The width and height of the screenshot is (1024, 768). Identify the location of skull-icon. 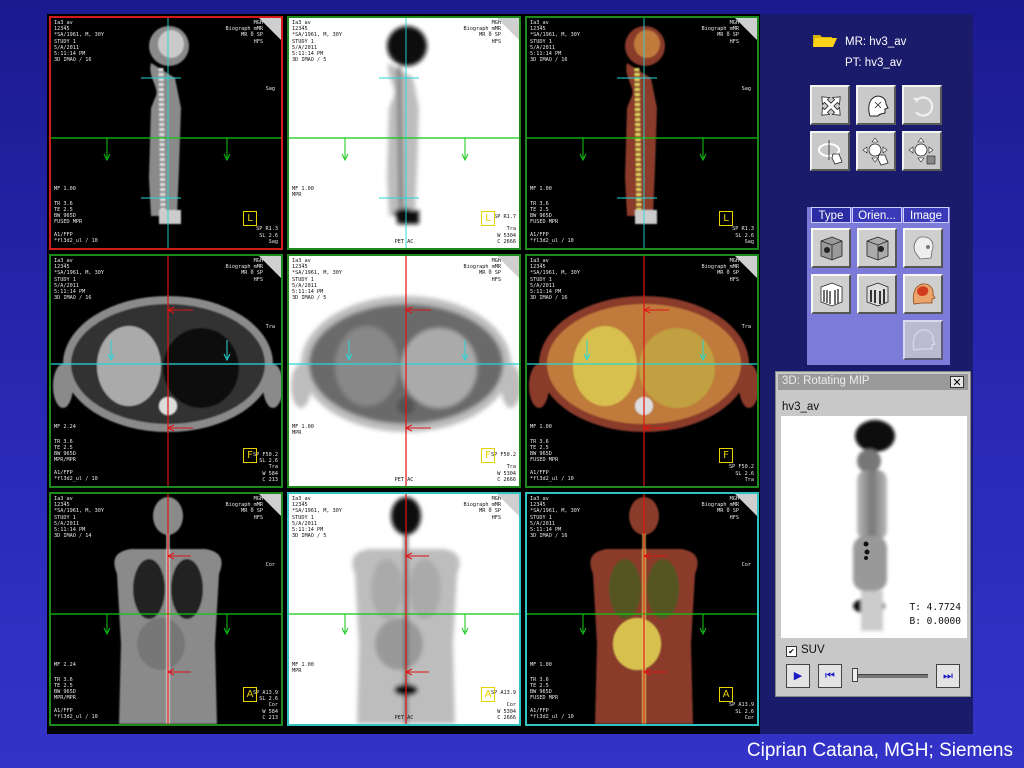
(923, 248).